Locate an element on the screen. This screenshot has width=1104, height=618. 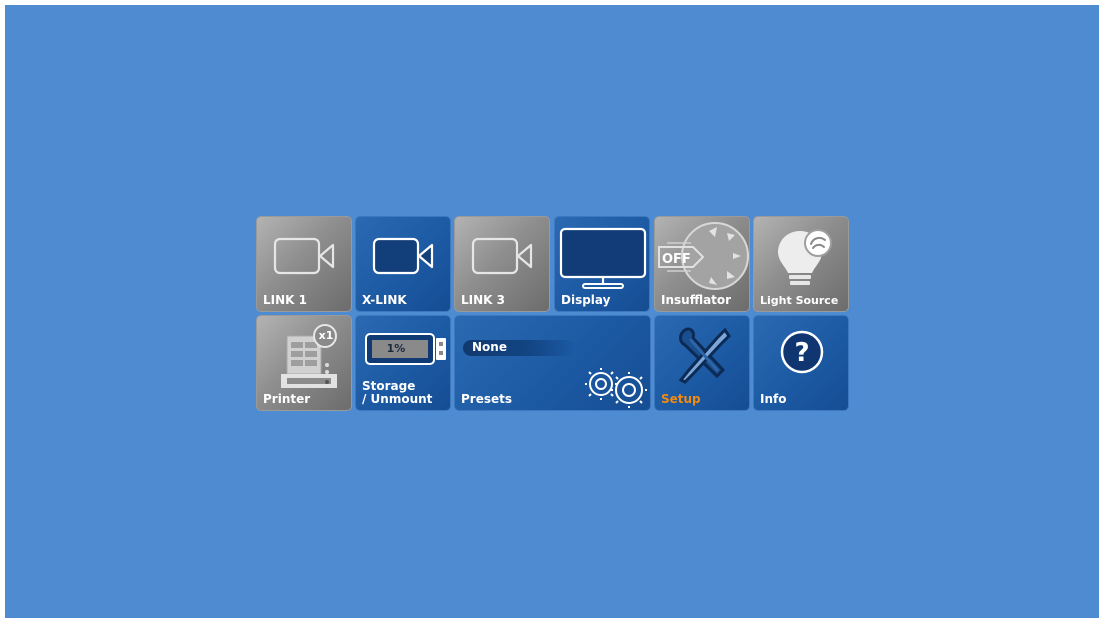
storage-usage: 1% is located at coordinates (396, 348).